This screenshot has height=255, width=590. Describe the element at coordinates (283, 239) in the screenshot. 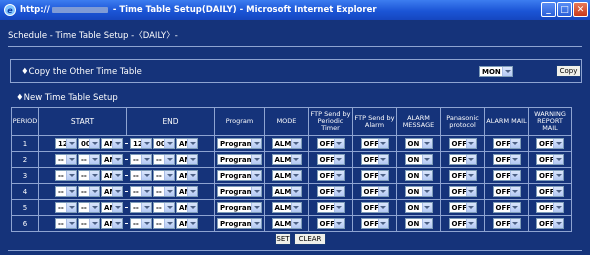

I see `set-button: SET` at that location.